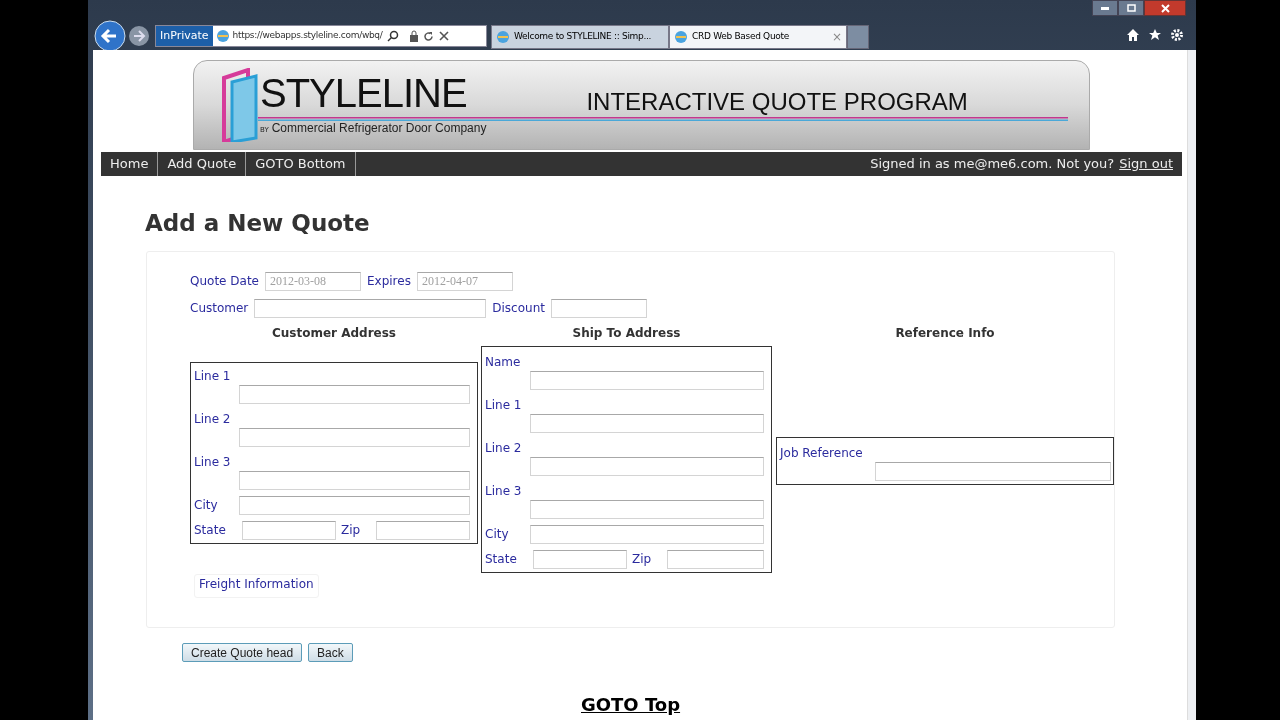 This screenshot has width=1280, height=720. What do you see at coordinates (518, 308) in the screenshot?
I see `field-label: Discount` at bounding box center [518, 308].